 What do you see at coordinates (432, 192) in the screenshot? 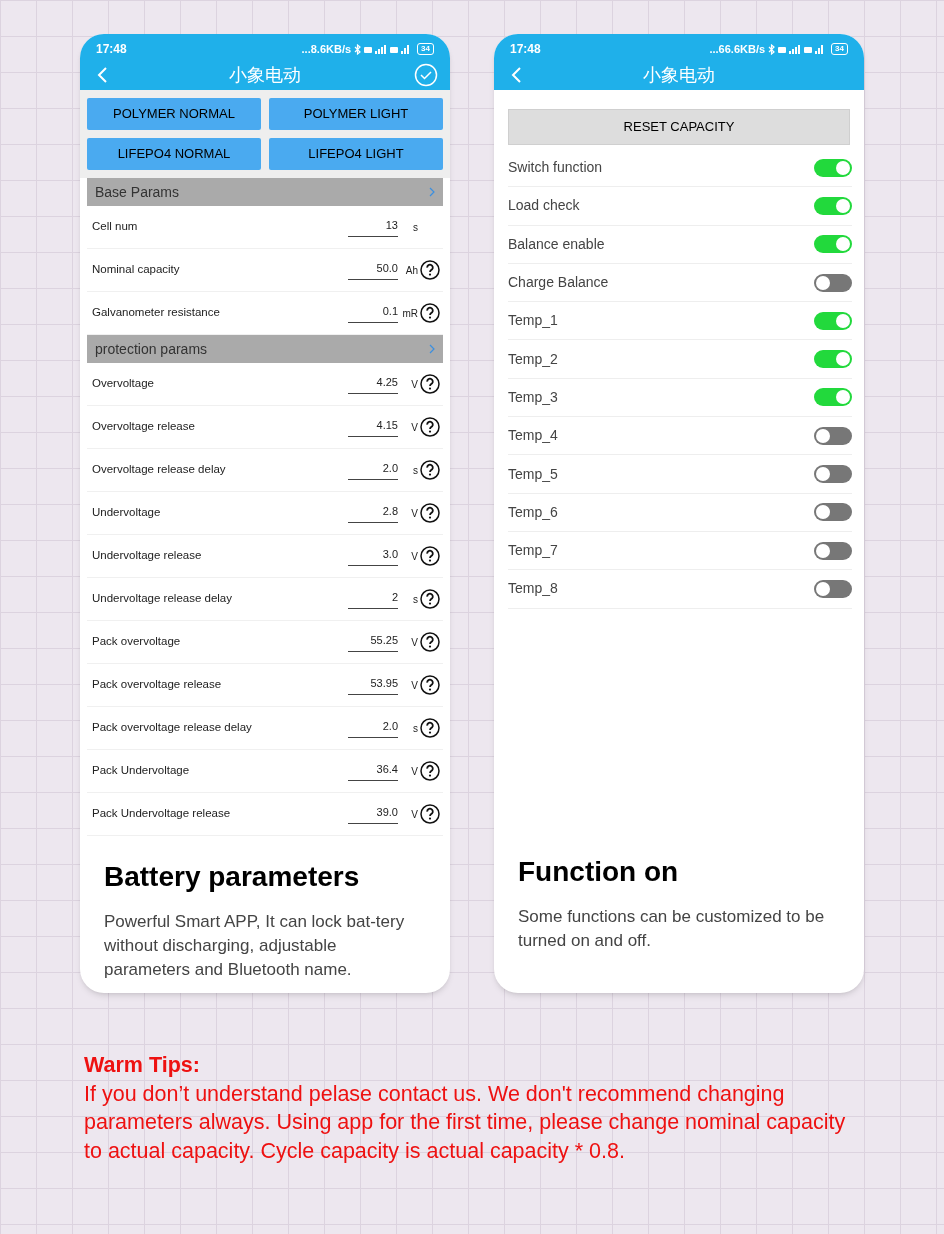
I see `chevron-icon` at bounding box center [432, 192].